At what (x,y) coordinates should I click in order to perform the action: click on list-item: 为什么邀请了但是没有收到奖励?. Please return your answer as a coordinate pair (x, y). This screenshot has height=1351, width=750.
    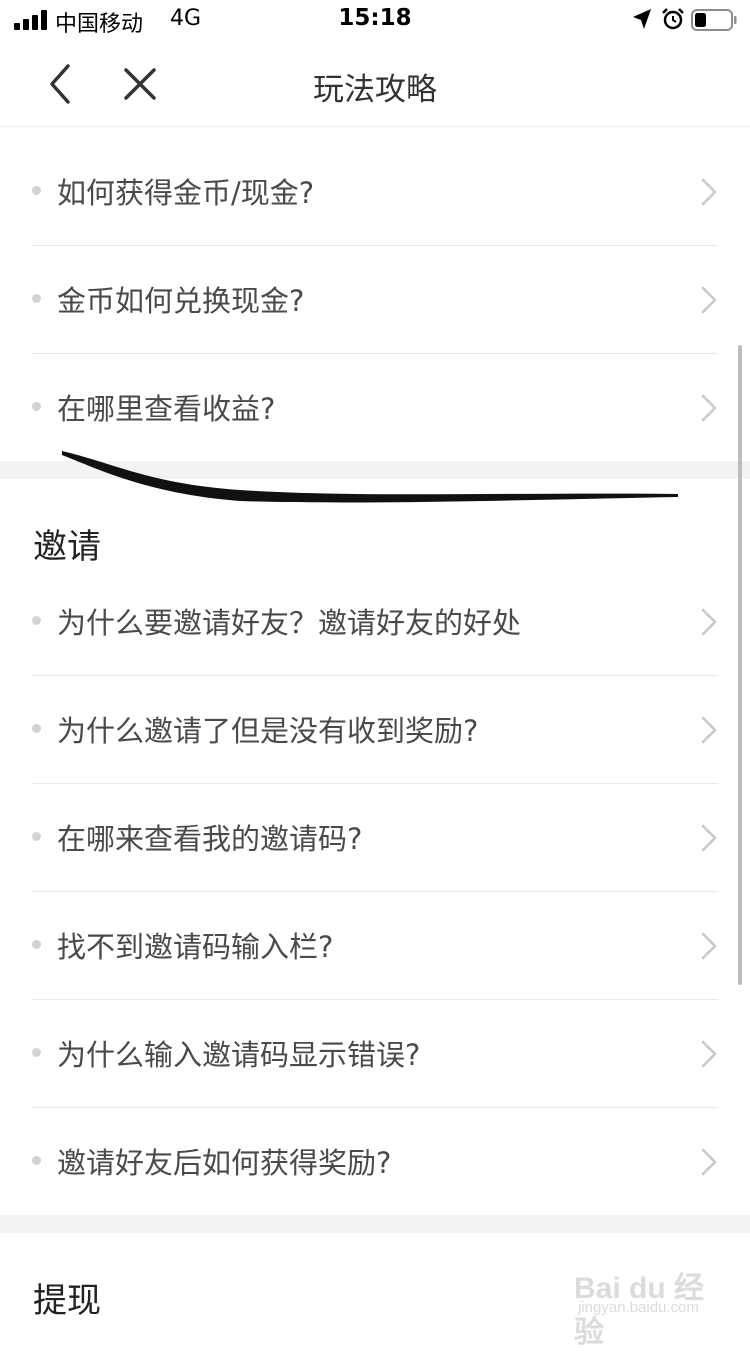
    Looking at the image, I should click on (375, 729).